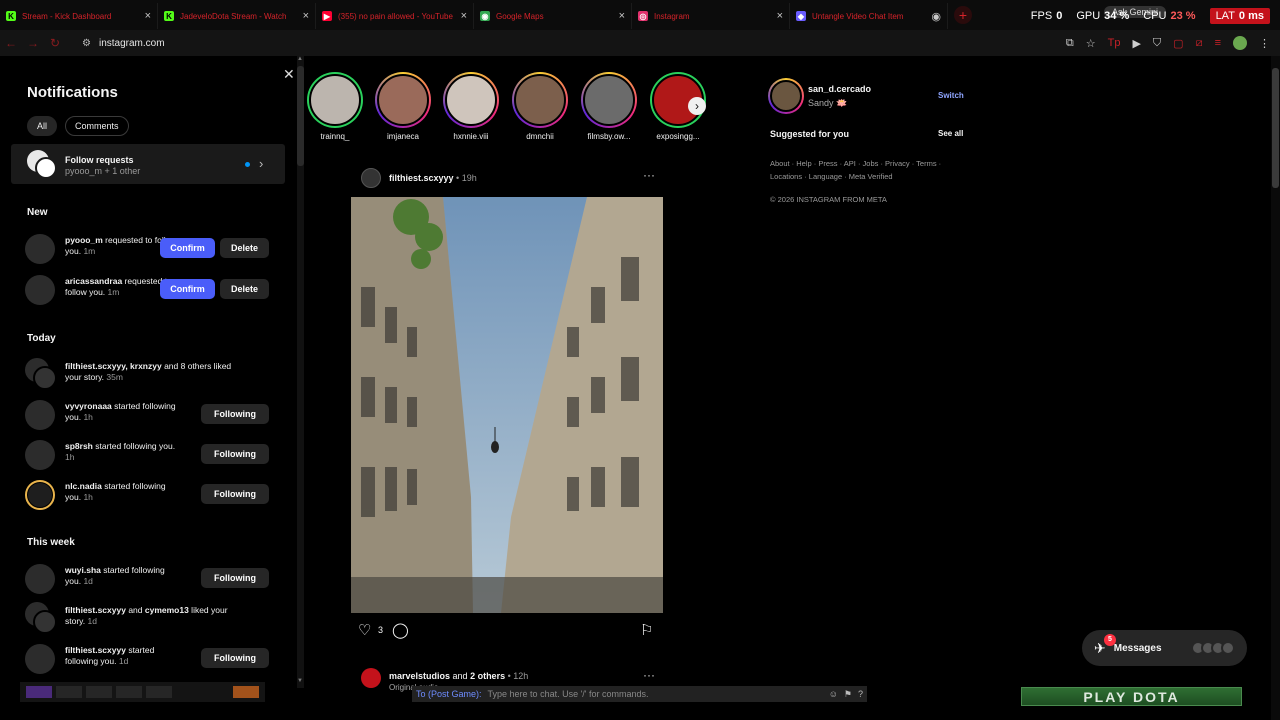  I want to click on account-username: san_d.cercado, so click(839, 89).